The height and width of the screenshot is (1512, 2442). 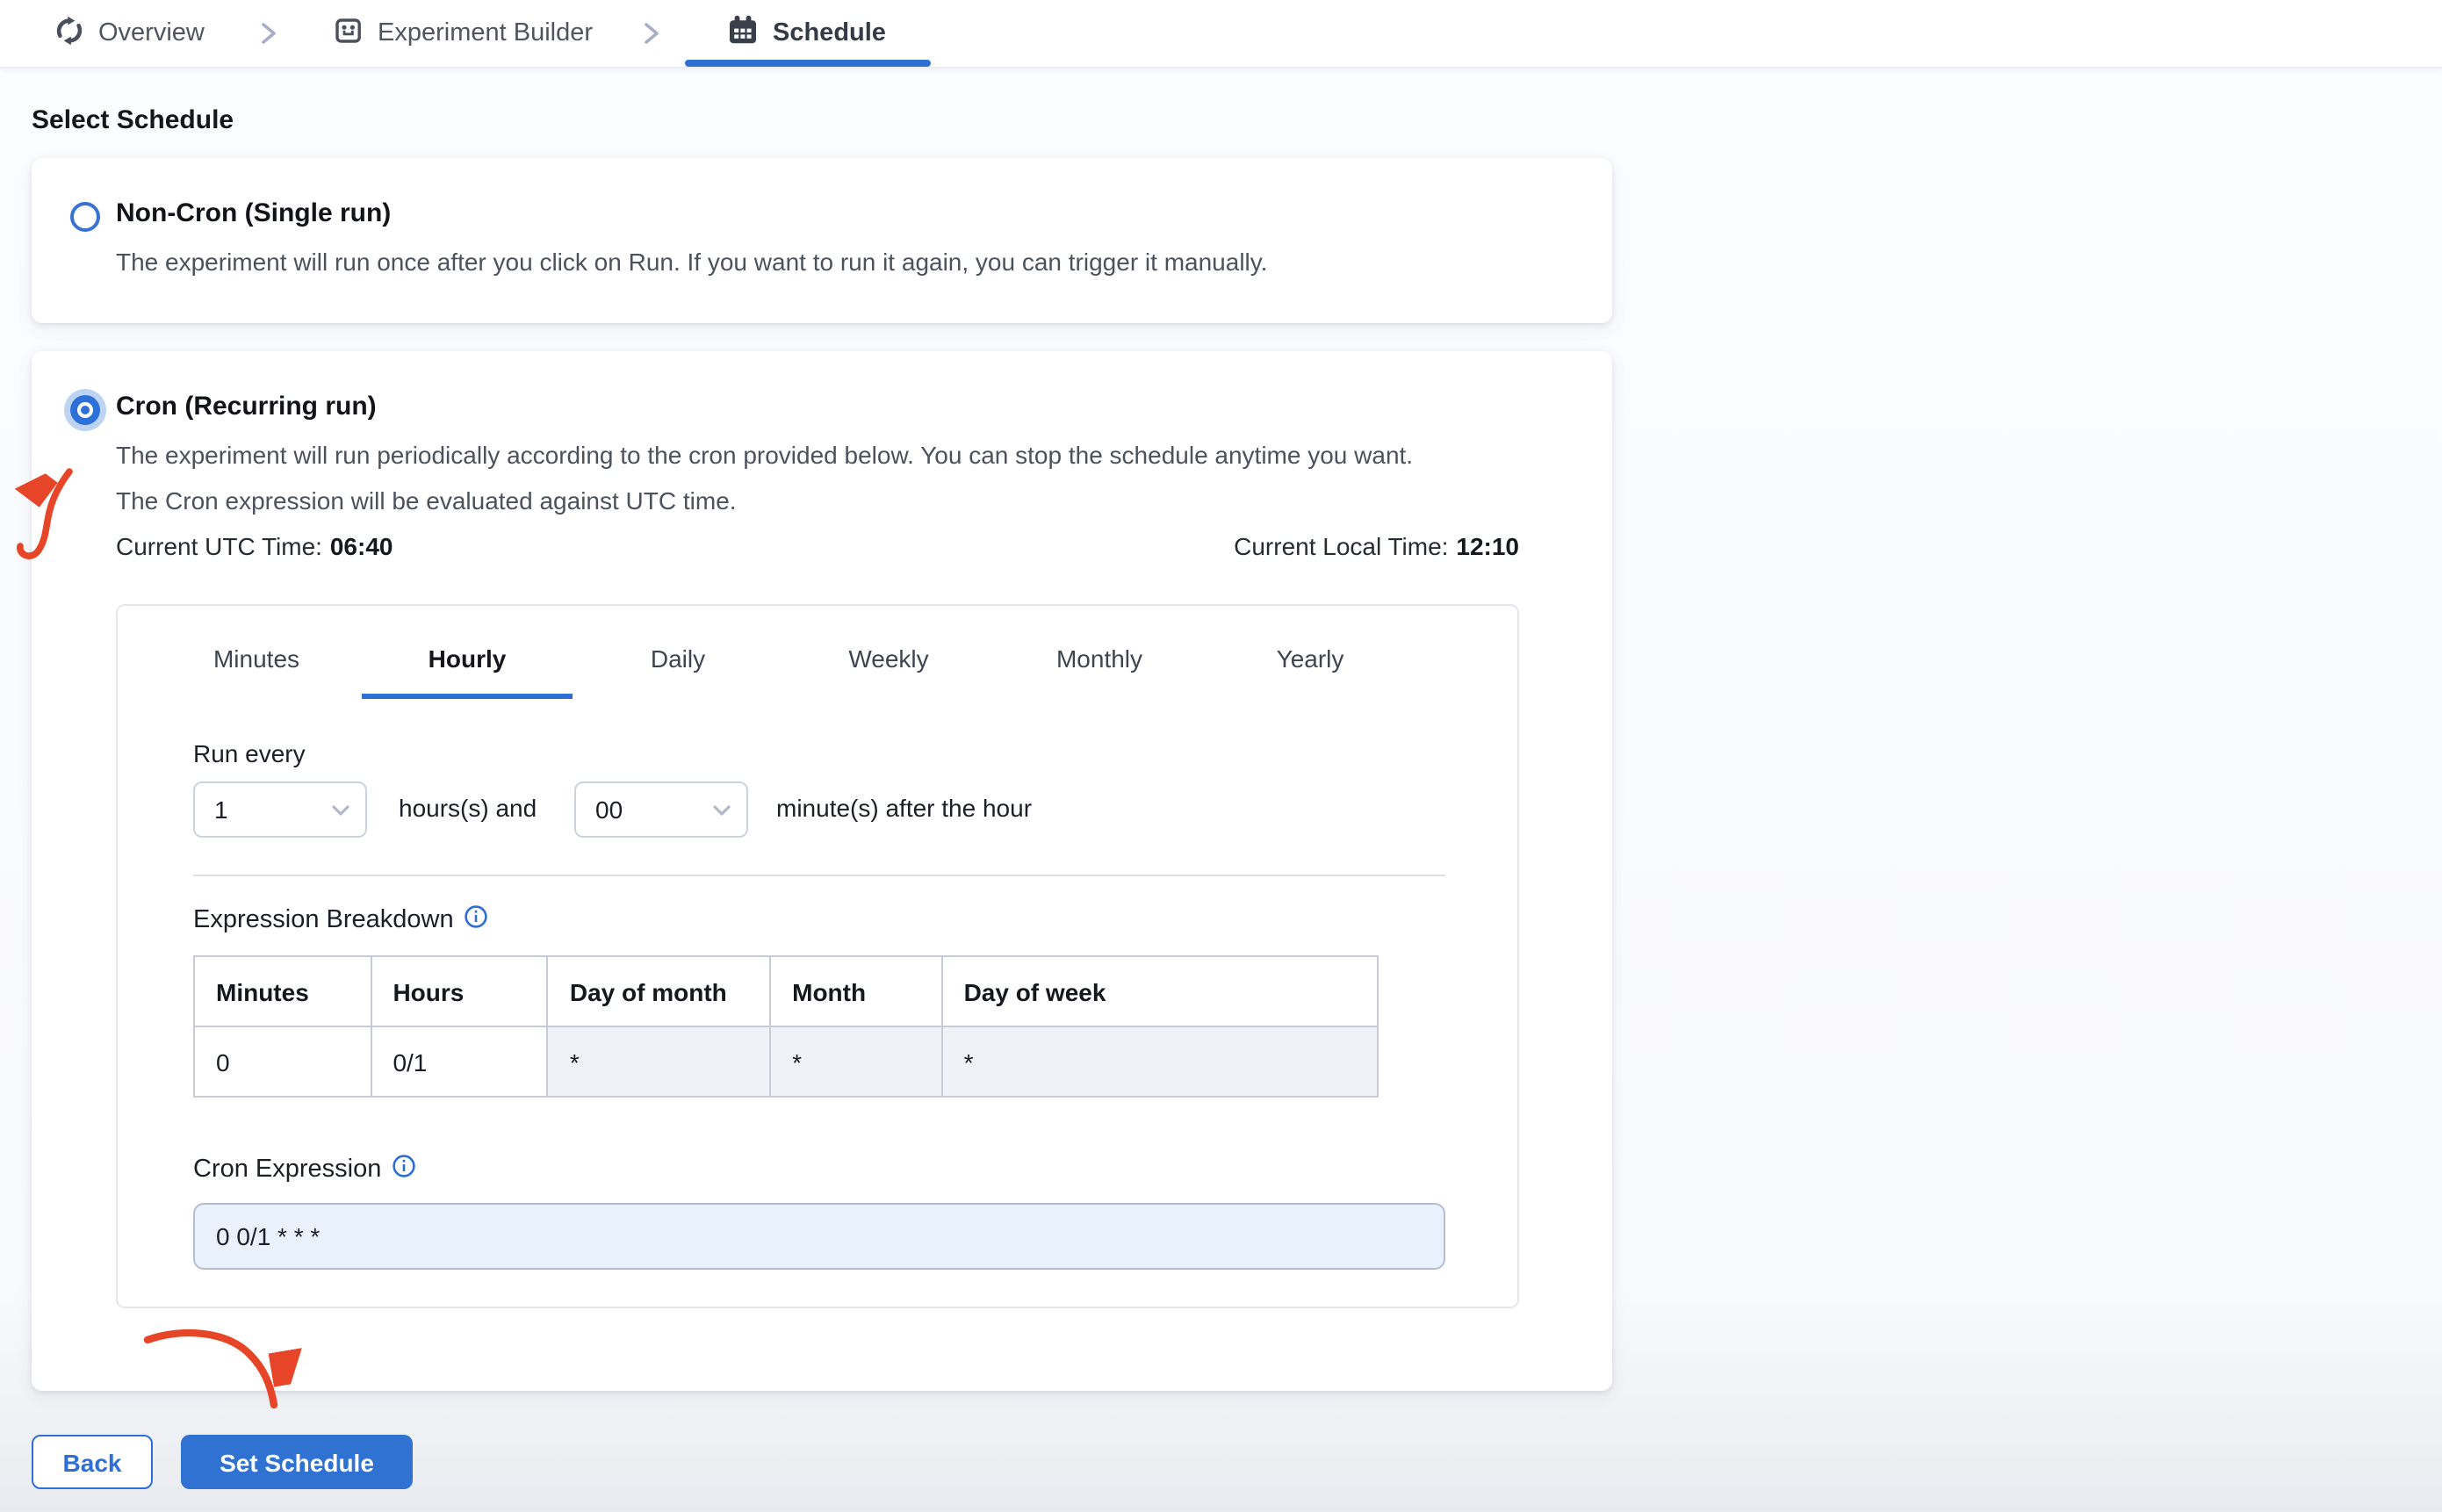 What do you see at coordinates (609, 810) in the screenshot?
I see `minutes-select-value: 00` at bounding box center [609, 810].